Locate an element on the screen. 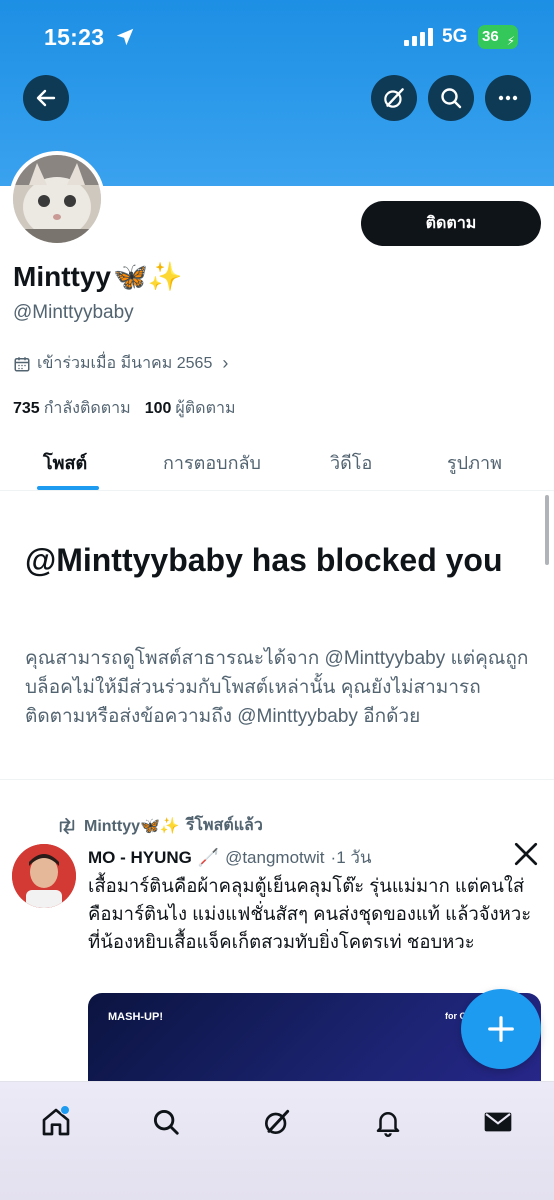 The image size is (554, 1200). arrow-left-icon is located at coordinates (46, 98).